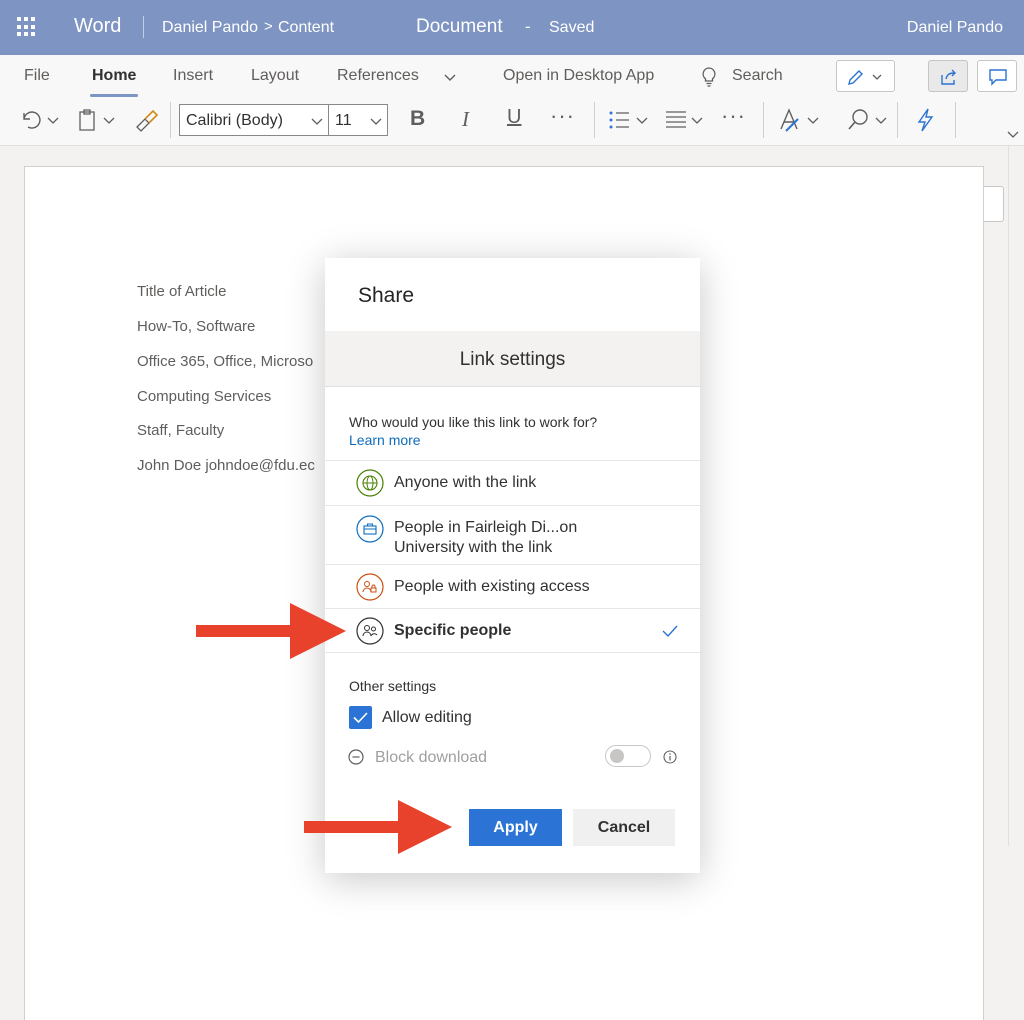 The height and width of the screenshot is (1020, 1024). I want to click on dialog-title: Share, so click(386, 295).